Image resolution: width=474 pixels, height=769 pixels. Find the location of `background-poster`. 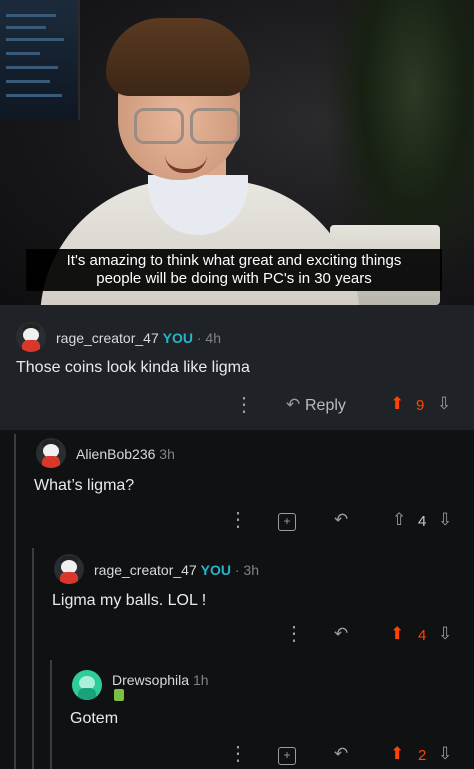

background-poster is located at coordinates (40, 60).